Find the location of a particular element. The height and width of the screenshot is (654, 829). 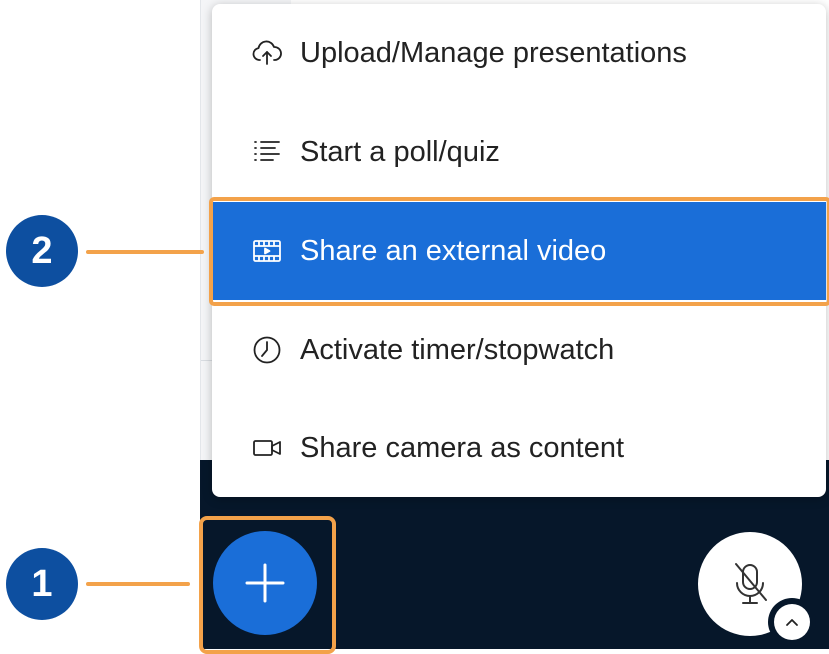

video-camera-icon is located at coordinates (267, 448).